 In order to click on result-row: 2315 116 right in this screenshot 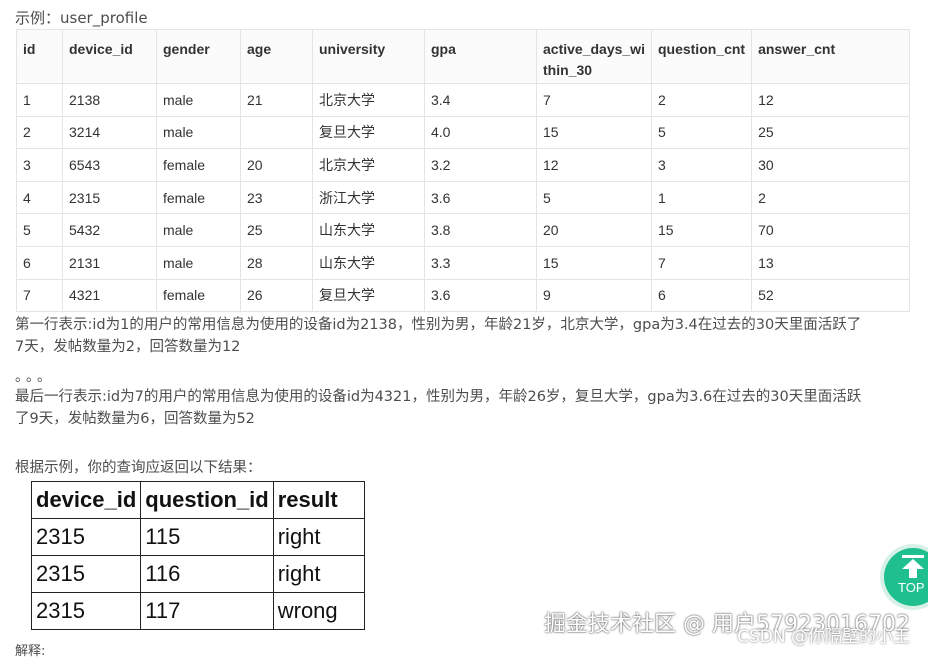, I will do `click(197, 574)`.